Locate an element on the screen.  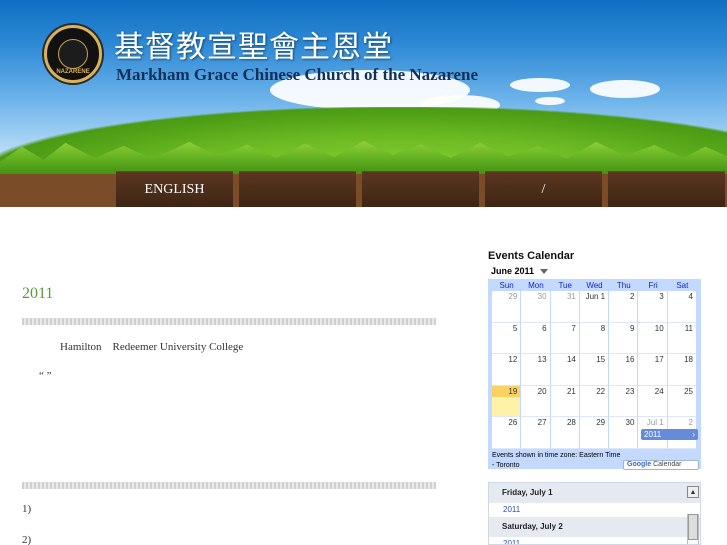
post-year-heading: 2011 is located at coordinates (37, 294).